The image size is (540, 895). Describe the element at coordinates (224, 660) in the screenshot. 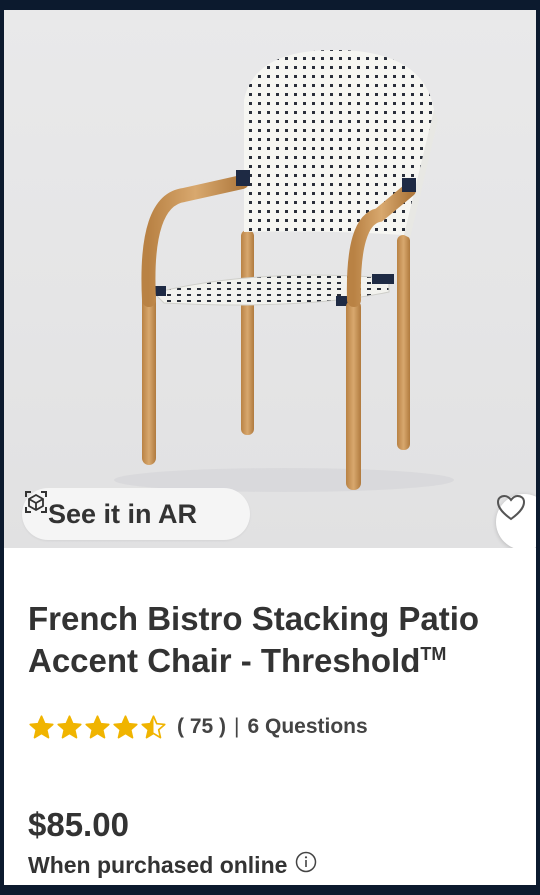

I see `product-title-line-2: Accent Chair - Threshold` at that location.